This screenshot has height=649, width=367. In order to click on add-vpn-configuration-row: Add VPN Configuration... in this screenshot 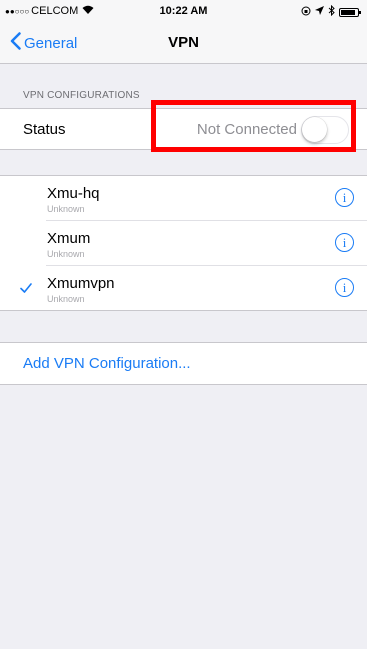, I will do `click(183, 363)`.